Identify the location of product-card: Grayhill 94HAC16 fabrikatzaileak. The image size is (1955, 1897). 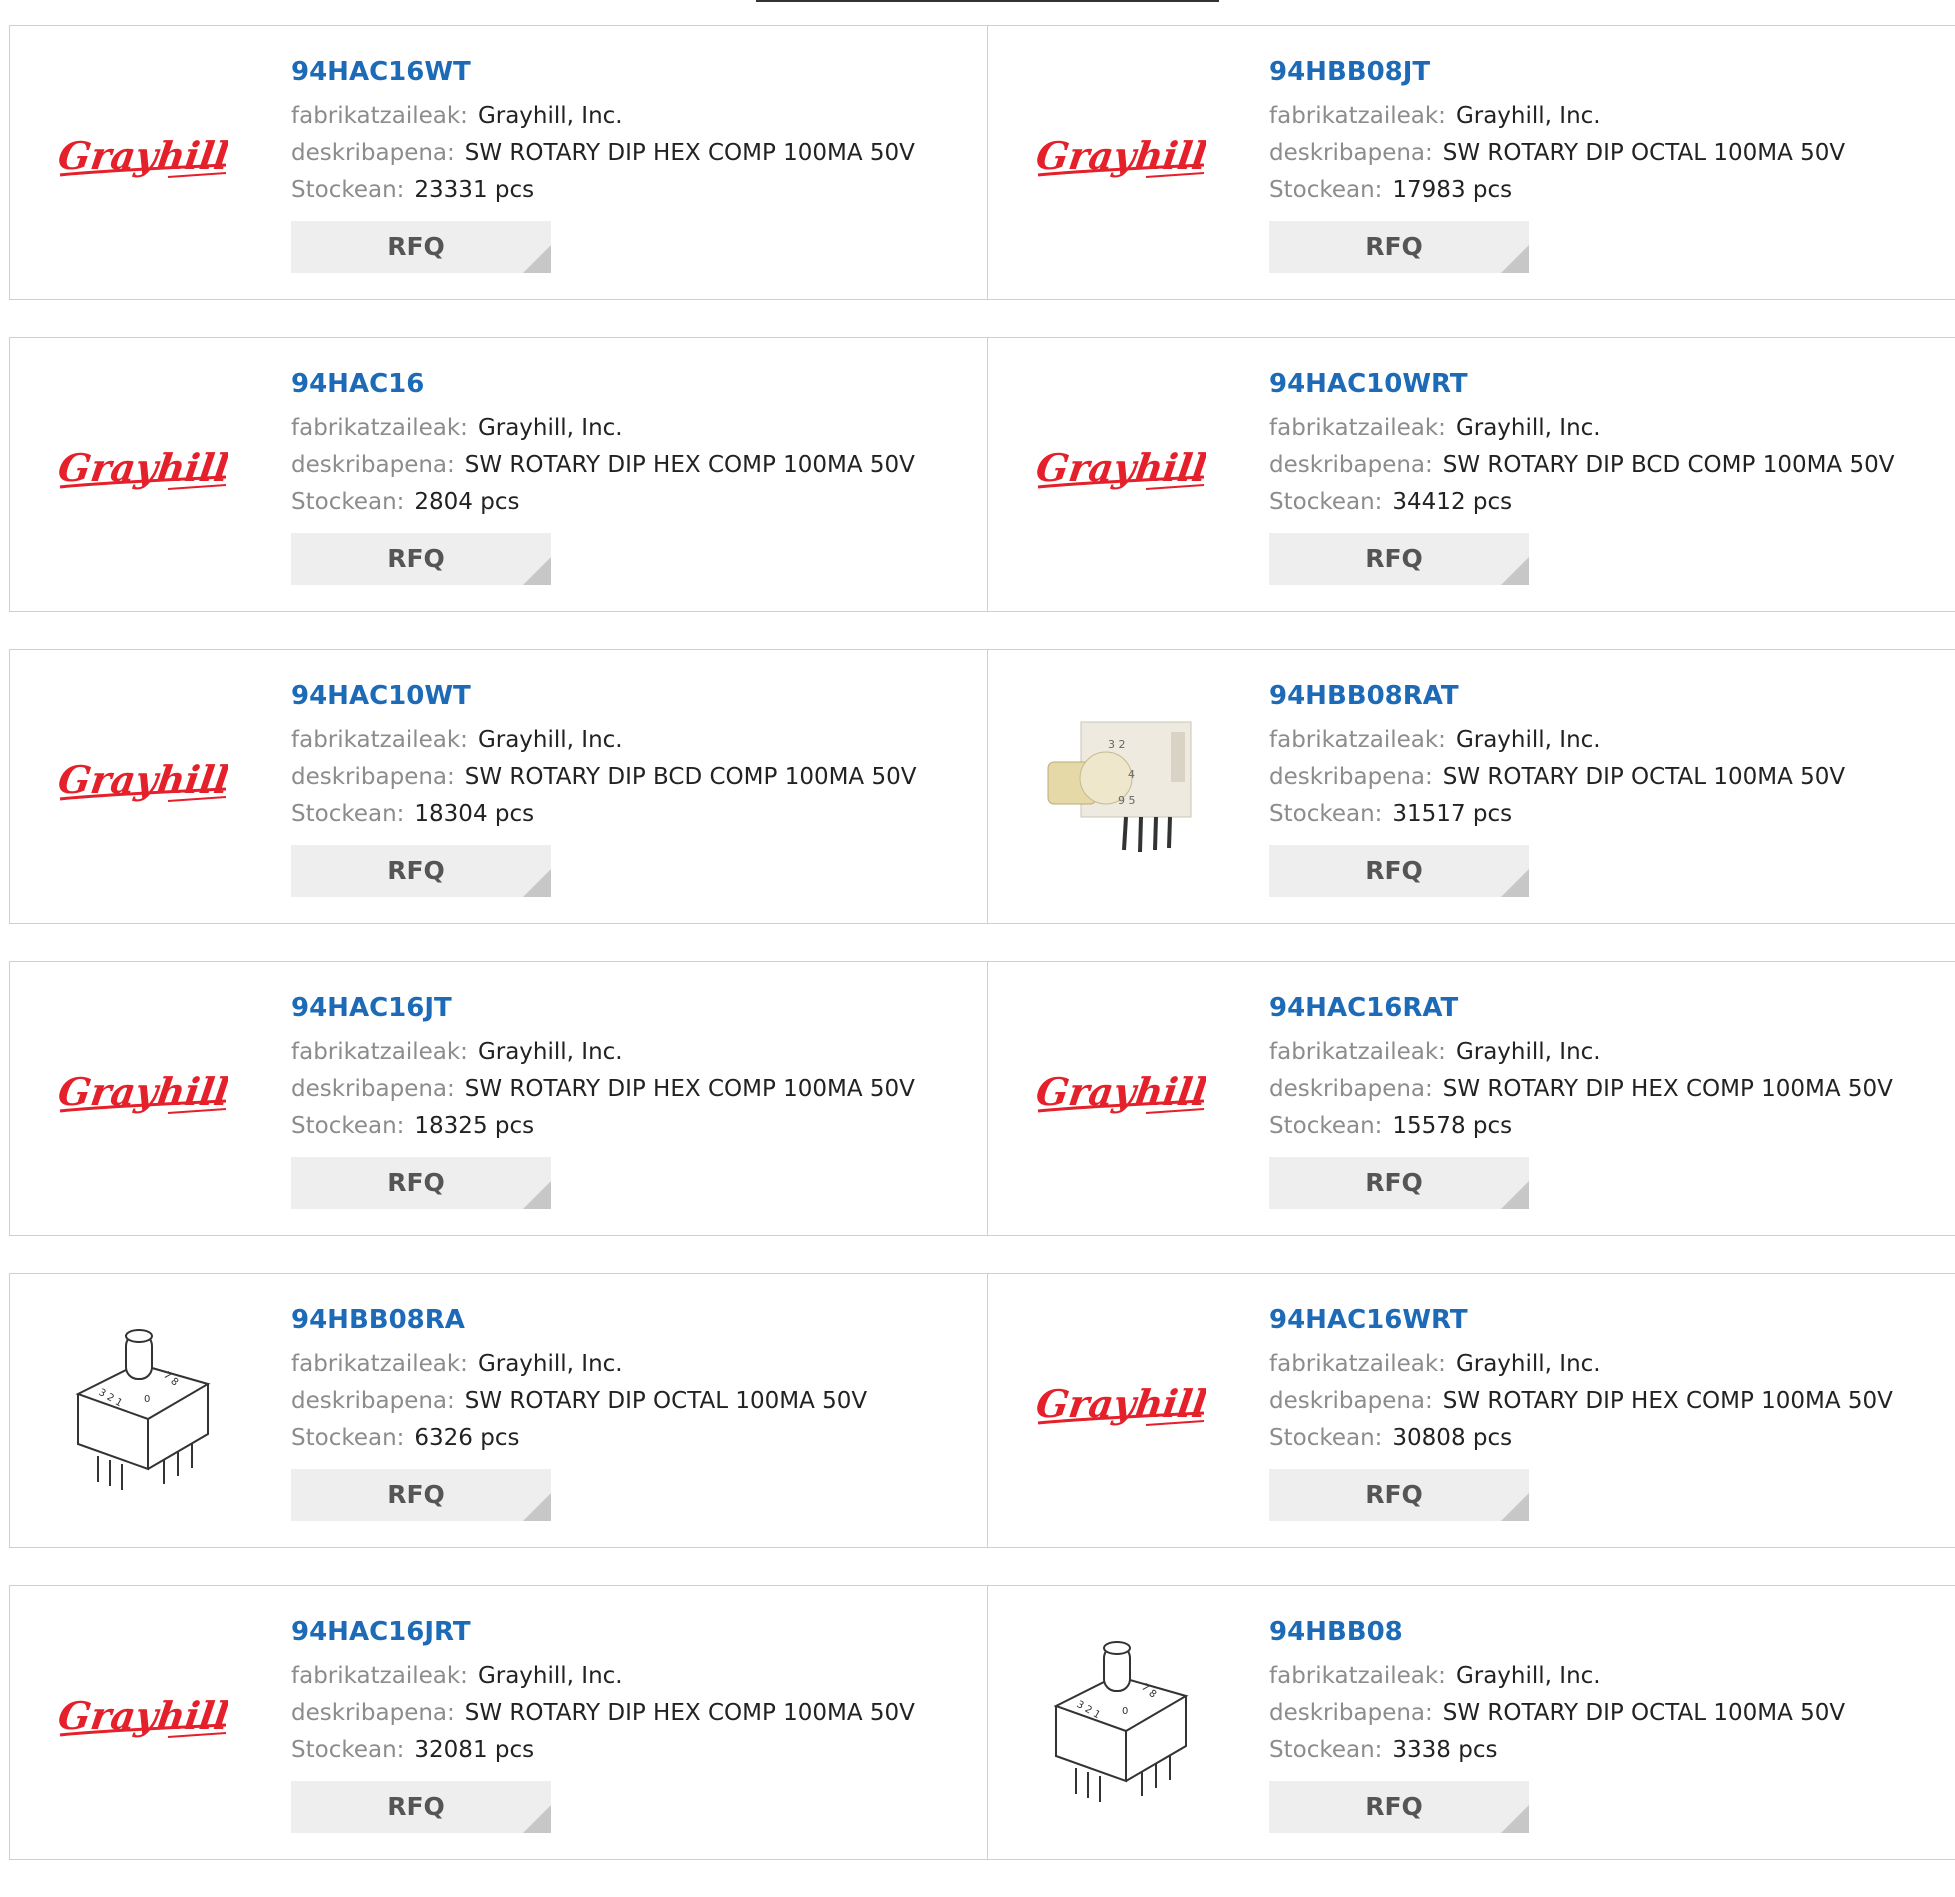
(499, 474).